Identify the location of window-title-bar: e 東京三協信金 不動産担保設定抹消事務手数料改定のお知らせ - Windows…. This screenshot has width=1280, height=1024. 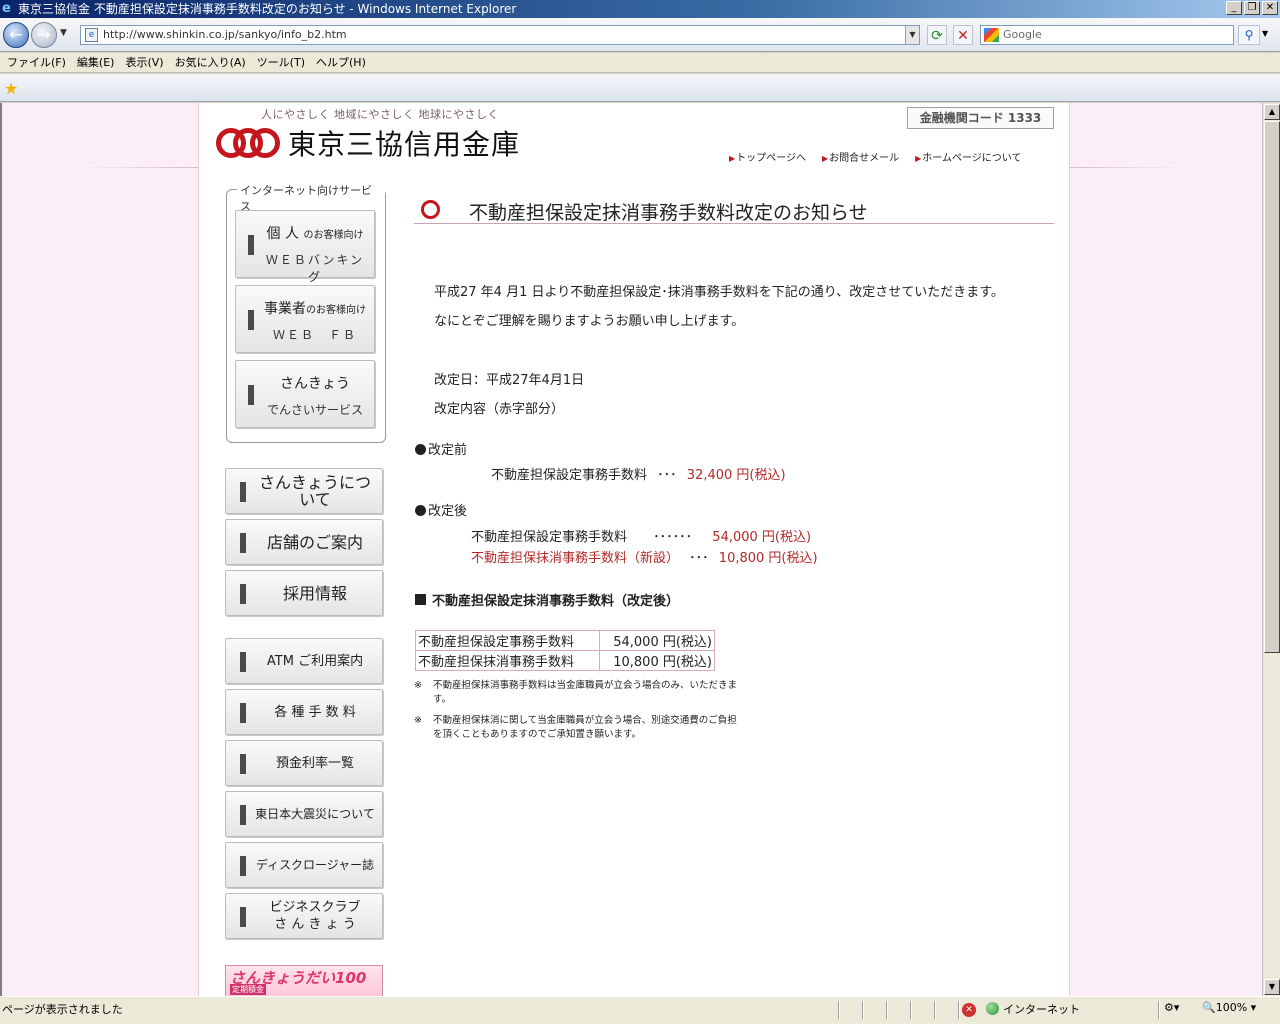
(640, 9).